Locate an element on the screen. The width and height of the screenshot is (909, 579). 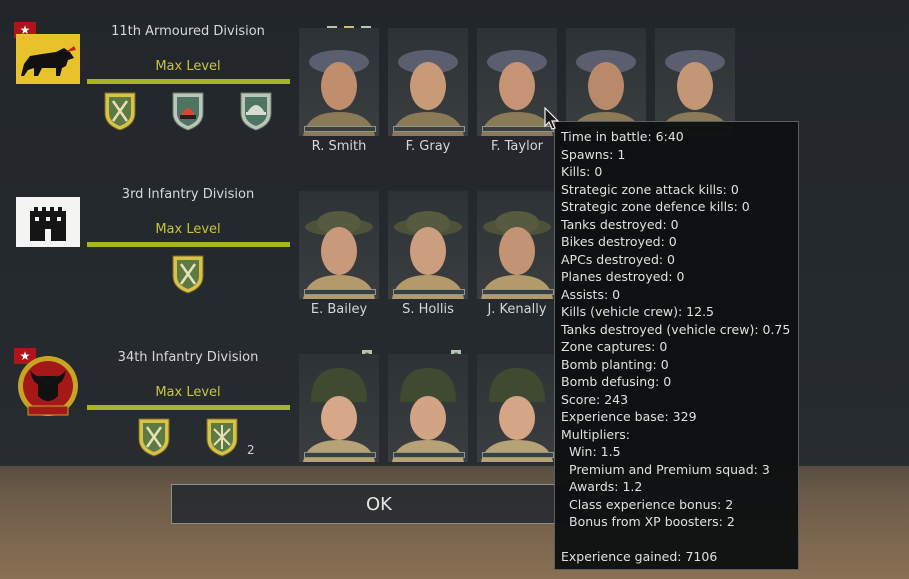
soldier-card: E. Bailey is located at coordinates (339, 256).